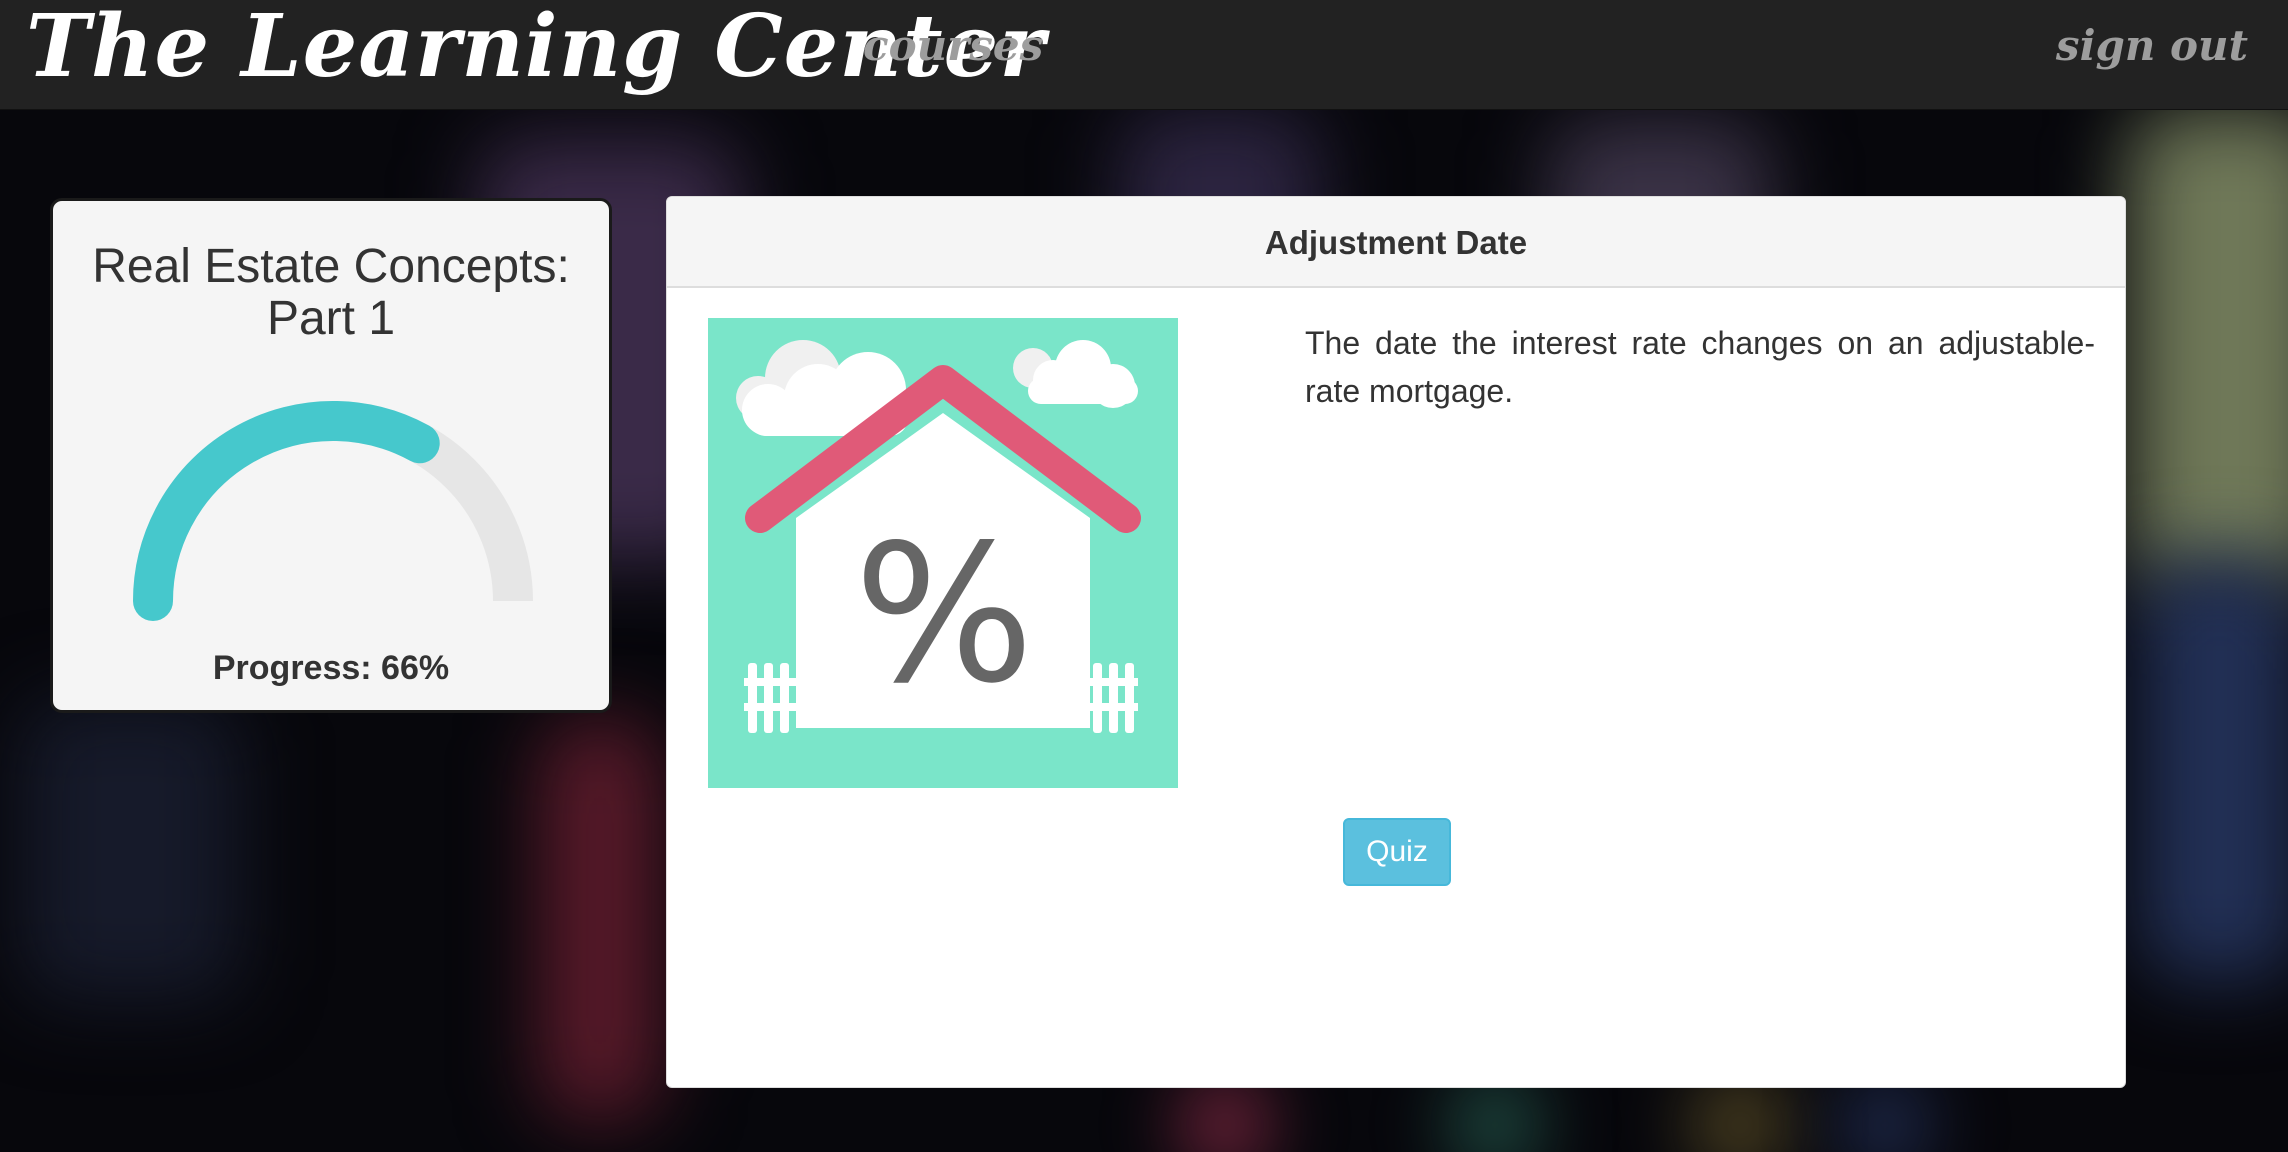 Image resolution: width=2288 pixels, height=1152 pixels. Describe the element at coordinates (1396, 242) in the screenshot. I see `lesson-heading: Adjustment Date` at that location.